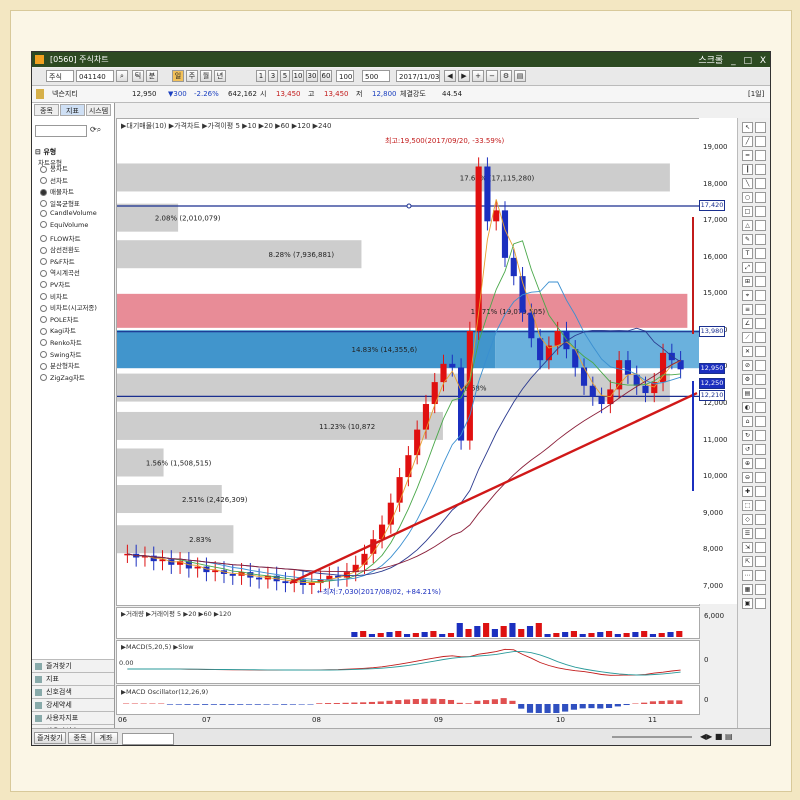 The width and height of the screenshot is (800, 800). I want to click on chart-type-item: FLOW차트, so click(68, 239).